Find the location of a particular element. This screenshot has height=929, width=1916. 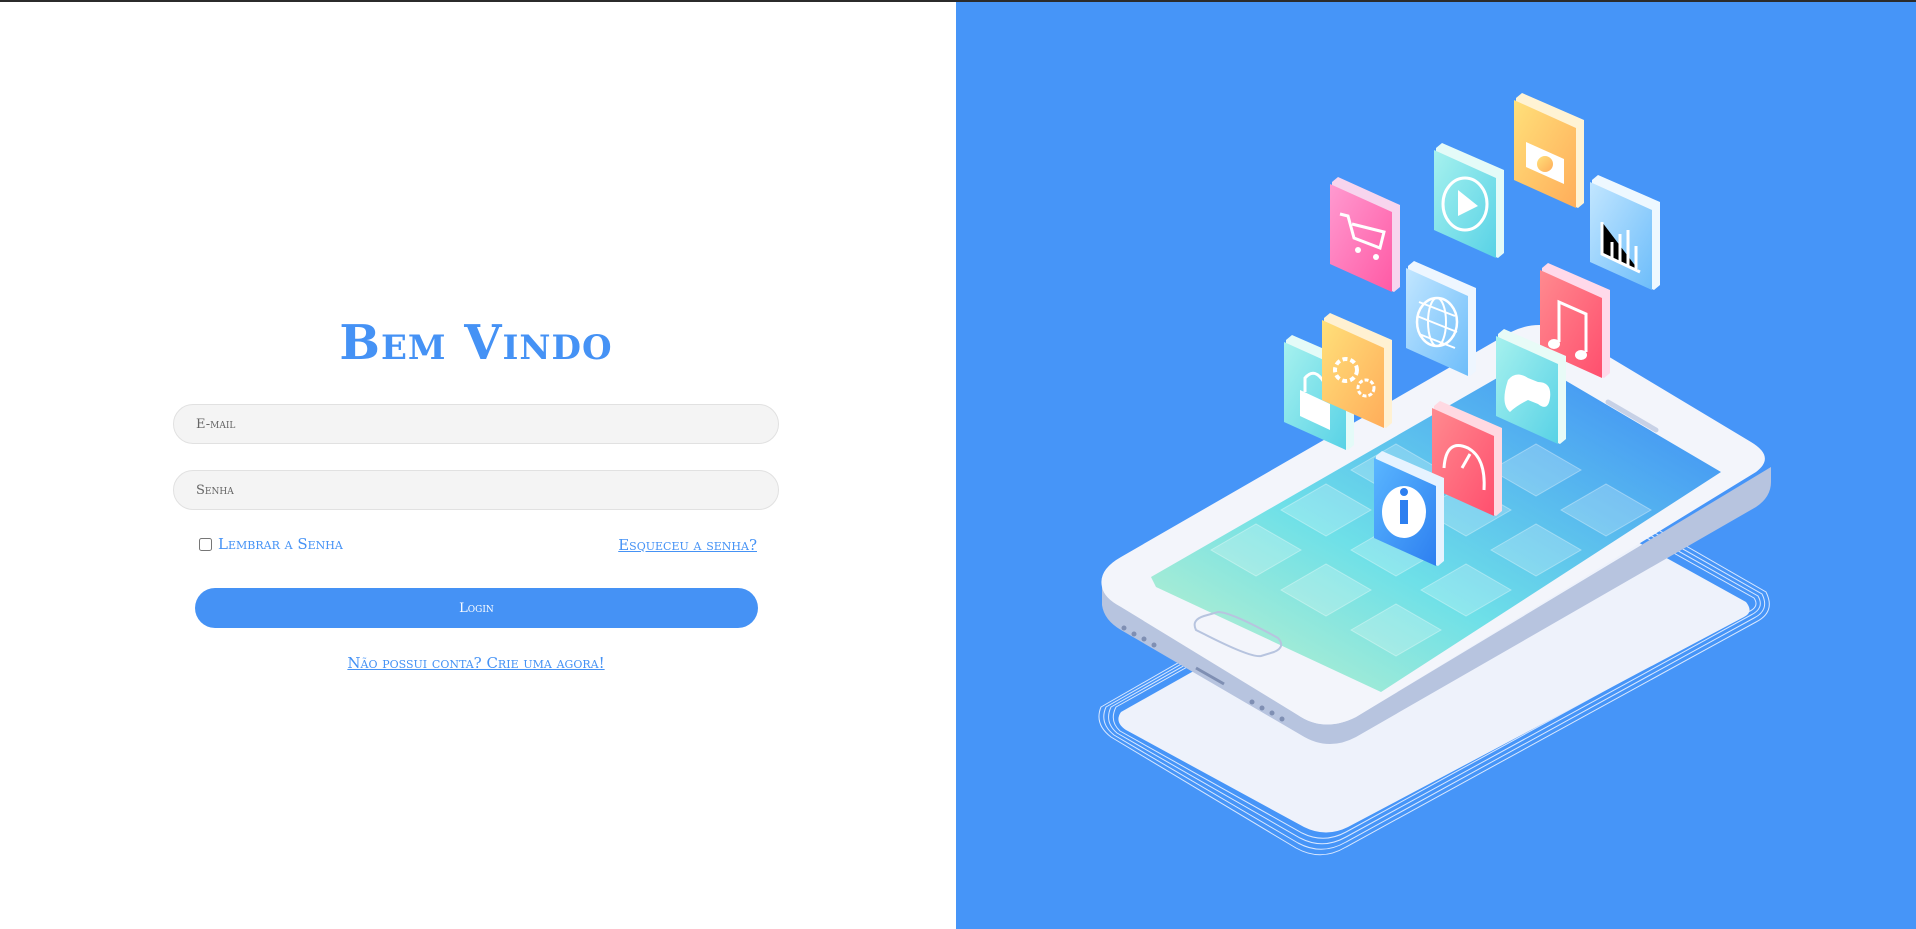

remember-password: Lembrar a Senha is located at coordinates (271, 544).